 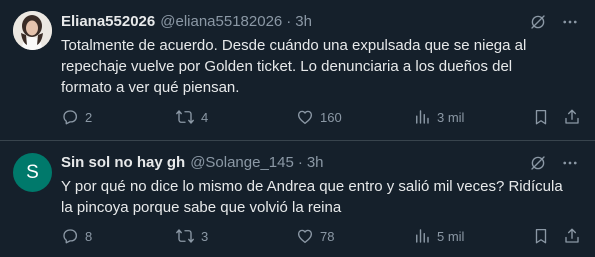 I want to click on tweet-actions: 2 4 160 3 mil, so click(x=321, y=117).